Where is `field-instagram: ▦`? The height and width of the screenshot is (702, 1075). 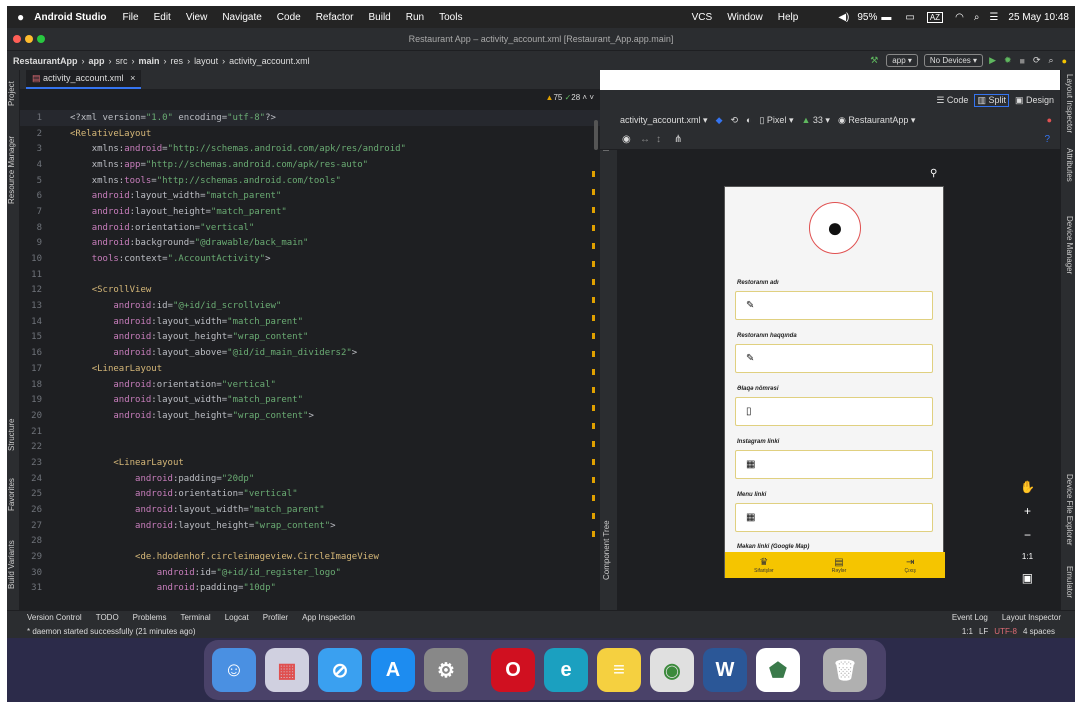
field-instagram: ▦ is located at coordinates (834, 464).